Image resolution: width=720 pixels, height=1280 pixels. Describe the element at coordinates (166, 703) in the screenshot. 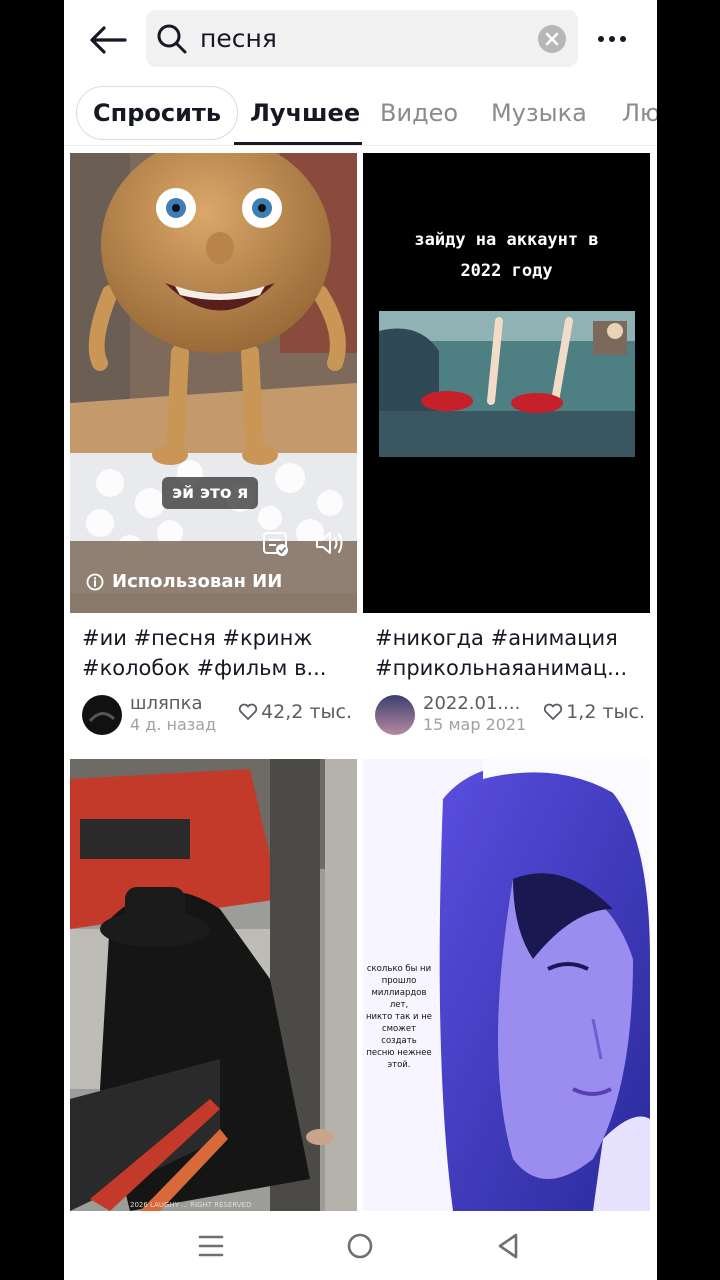

I see `username: шляпка` at that location.